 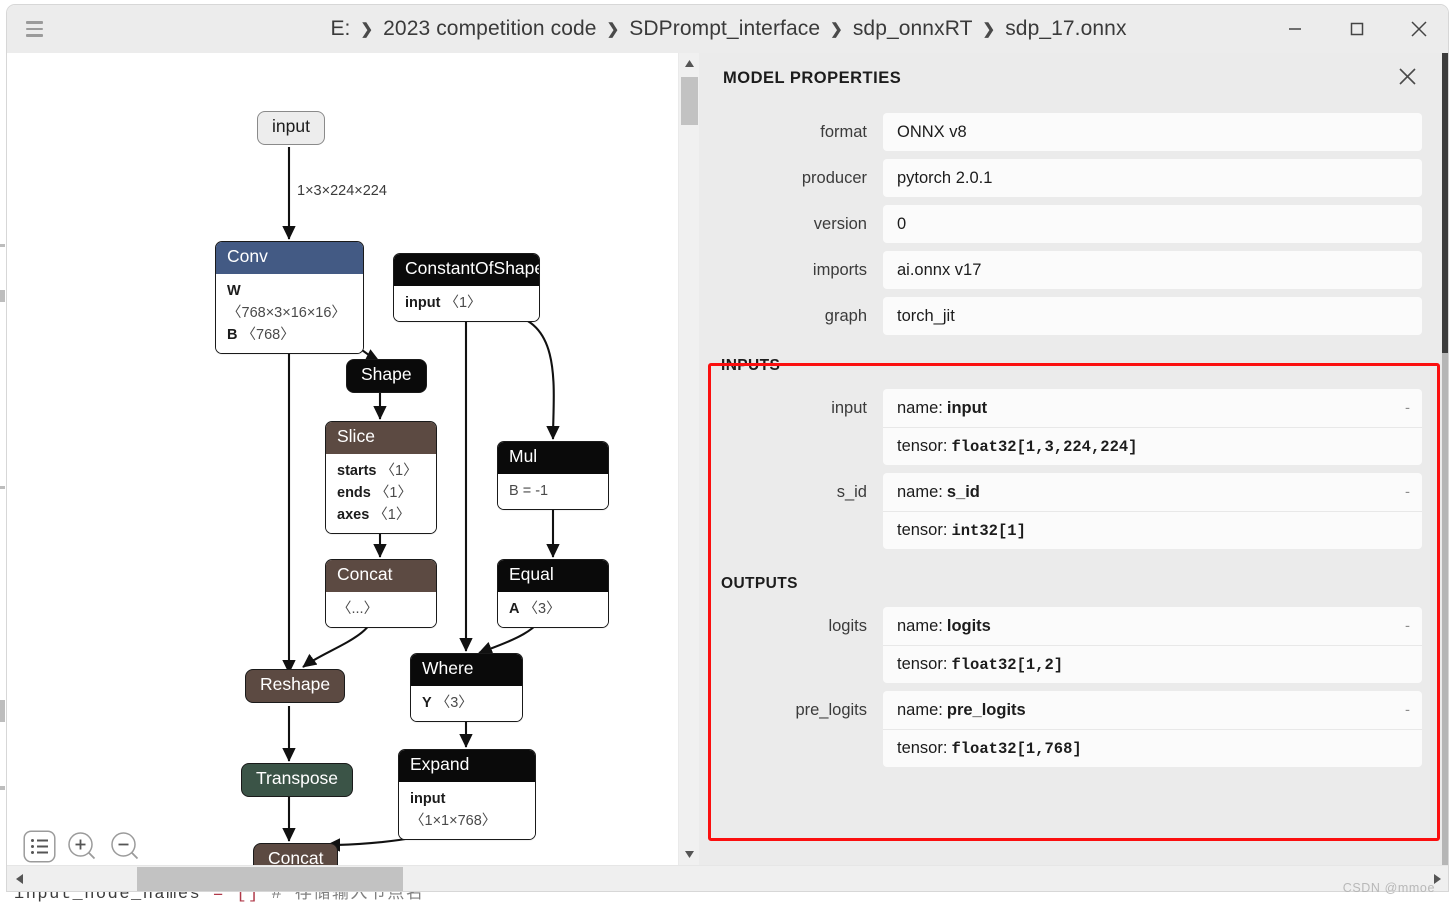 What do you see at coordinates (1044, 447) in the screenshot?
I see `io-tensor-value: float32[1,3,224,224]` at bounding box center [1044, 447].